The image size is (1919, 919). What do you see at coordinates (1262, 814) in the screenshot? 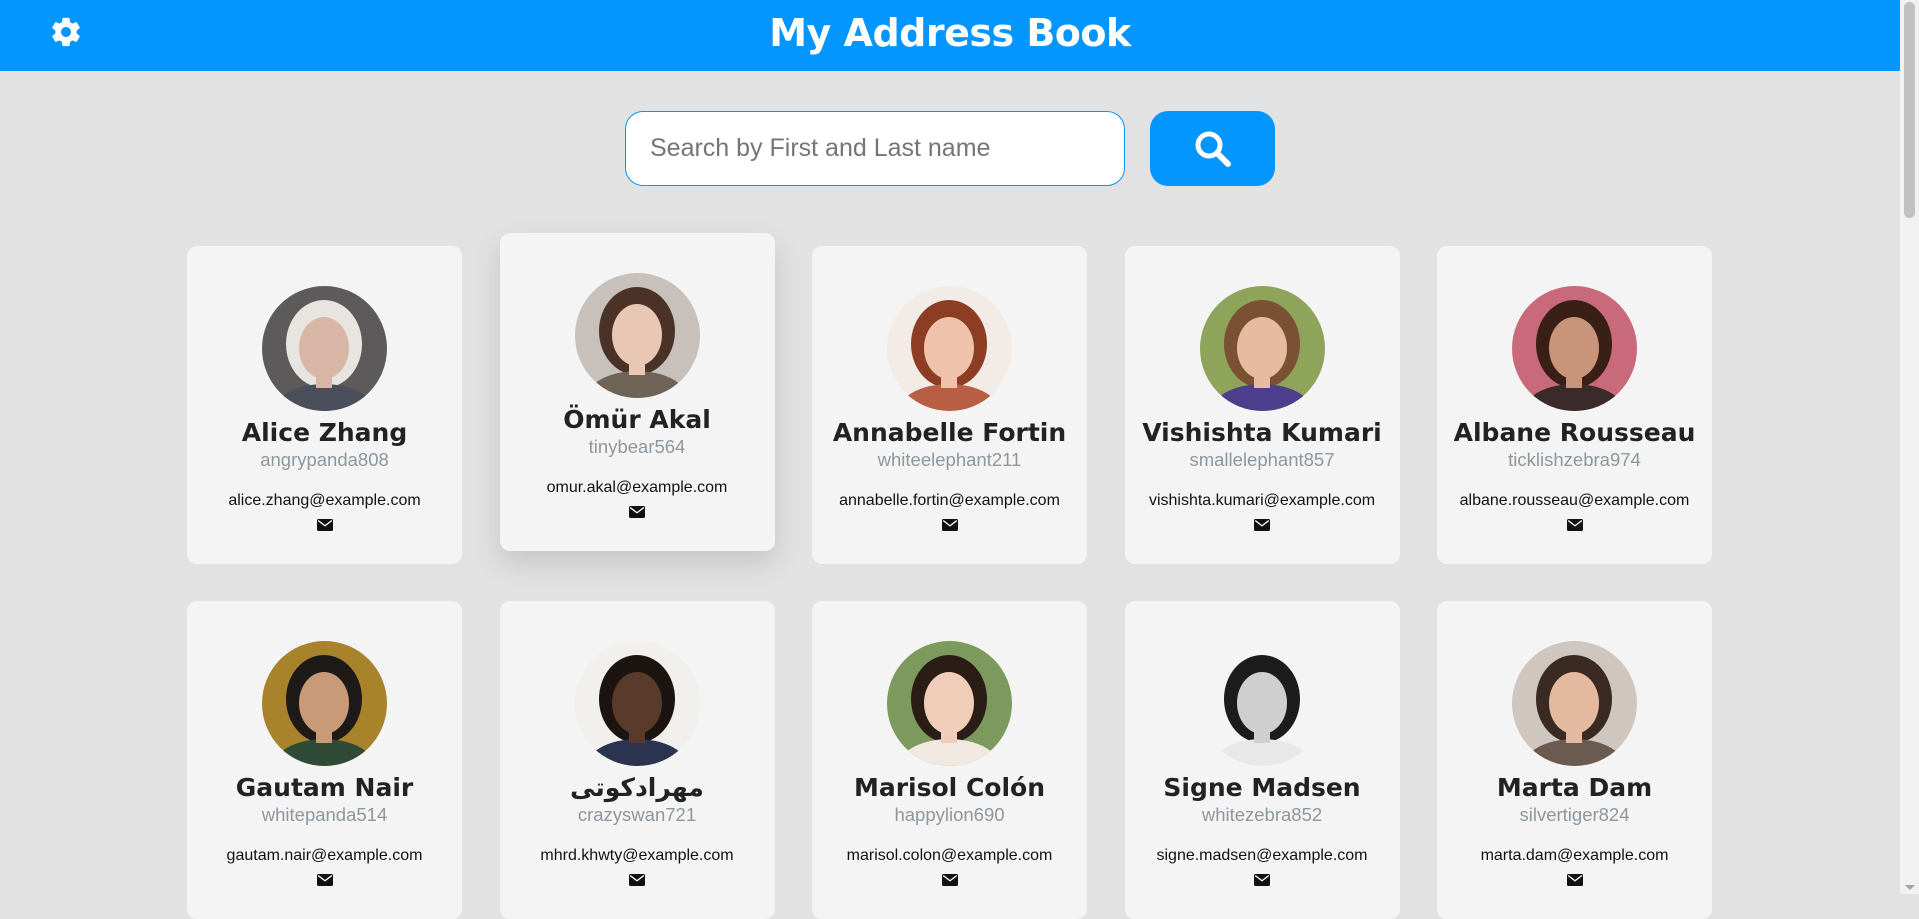
I see `contact-username: whitezebra852` at bounding box center [1262, 814].